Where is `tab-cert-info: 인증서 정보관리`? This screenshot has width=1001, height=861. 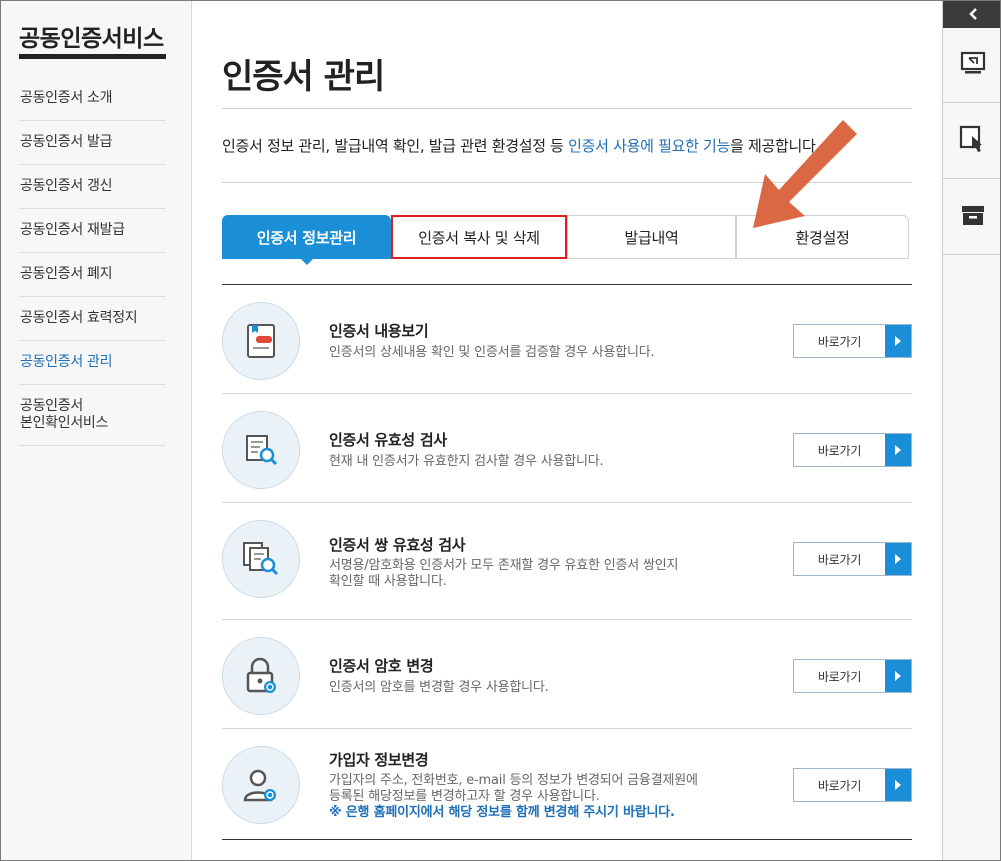
tab-cert-info: 인증서 정보관리 is located at coordinates (306, 240).